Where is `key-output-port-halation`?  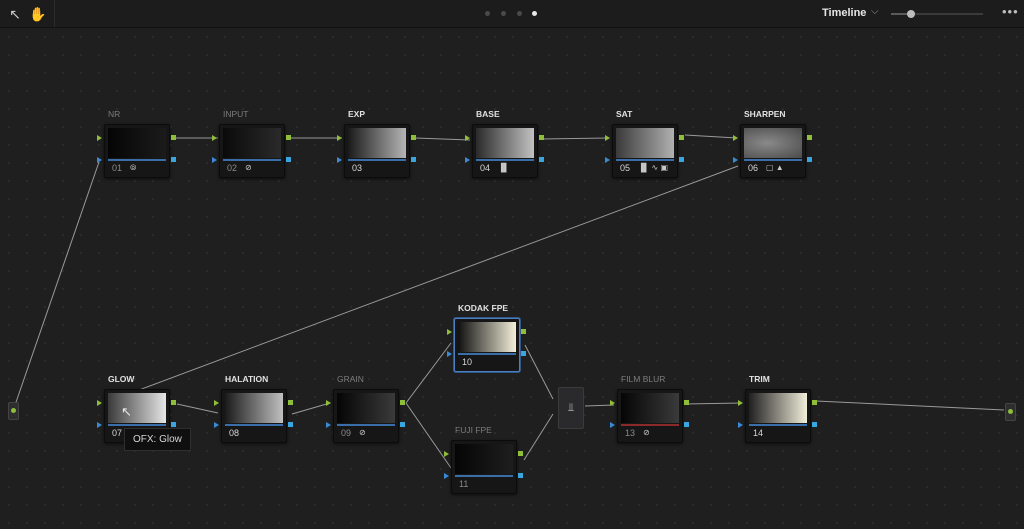
key-output-port-halation is located at coordinates (290, 424).